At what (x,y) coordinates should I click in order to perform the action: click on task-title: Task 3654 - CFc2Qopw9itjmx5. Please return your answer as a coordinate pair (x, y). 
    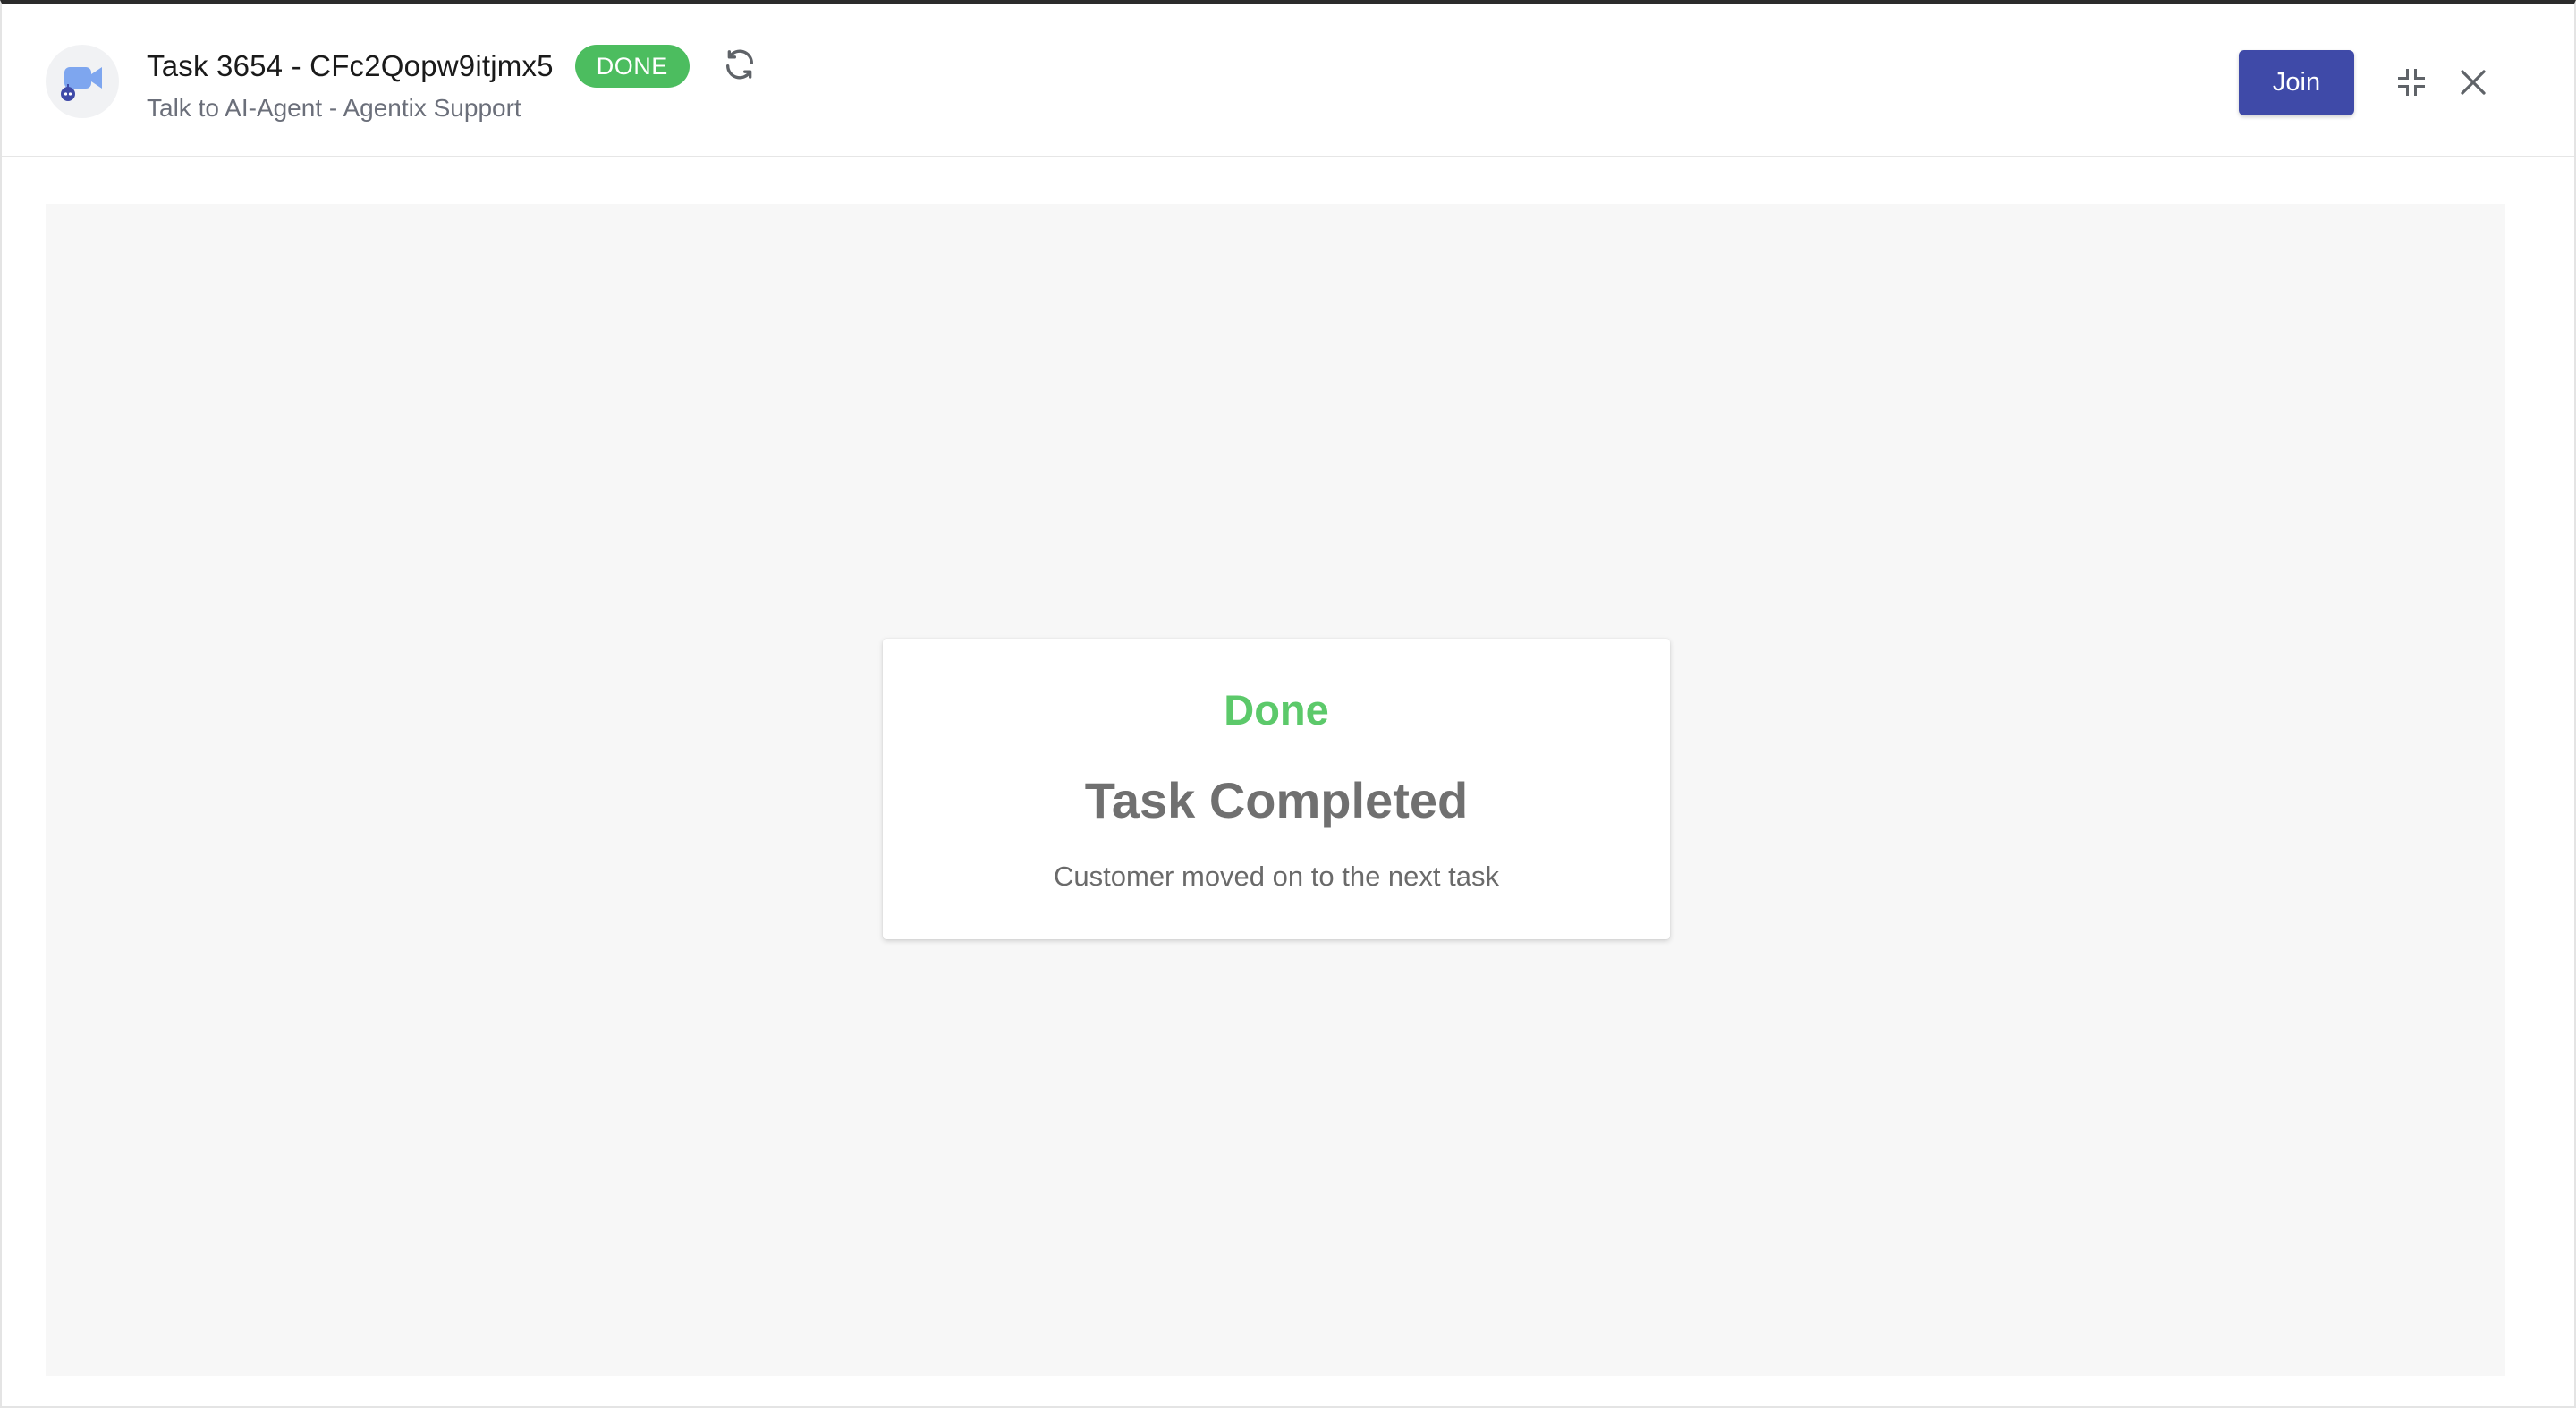
    Looking at the image, I should click on (350, 65).